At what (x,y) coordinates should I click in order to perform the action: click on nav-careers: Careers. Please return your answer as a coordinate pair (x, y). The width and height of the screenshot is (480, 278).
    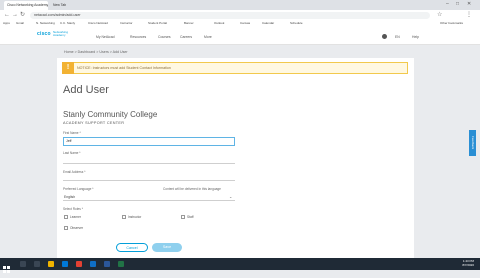
    Looking at the image, I should click on (186, 37).